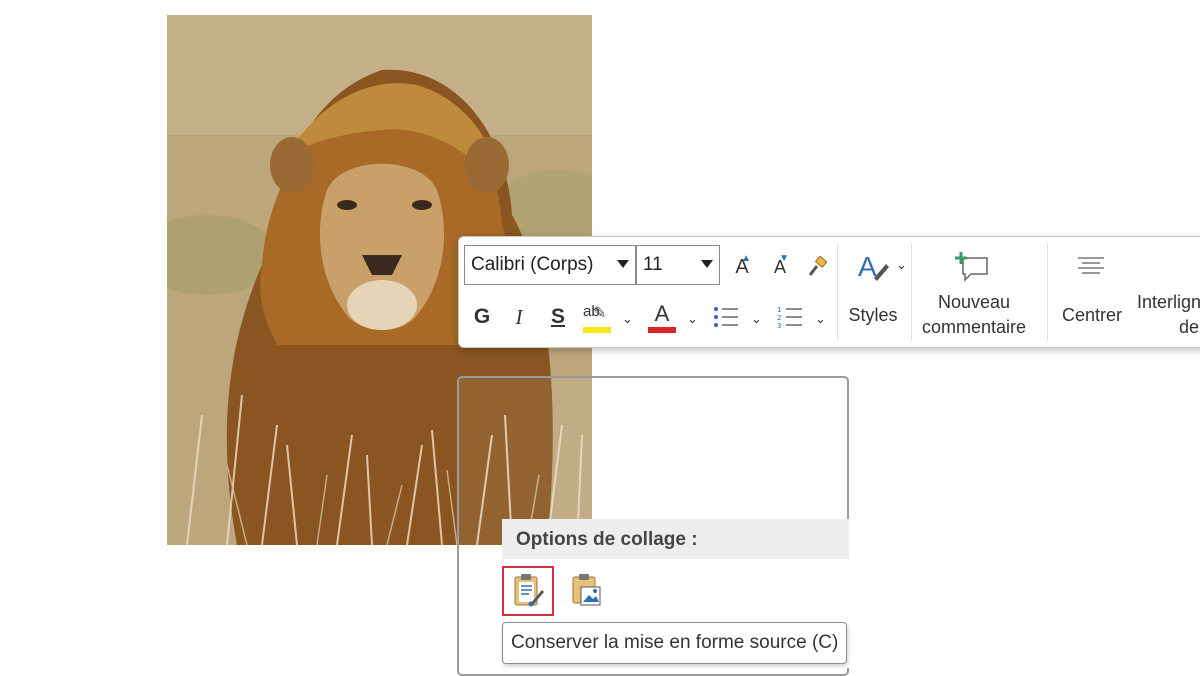 This screenshot has height=676, width=1200. I want to click on numbering-button: 1 2 3, so click(790, 317).